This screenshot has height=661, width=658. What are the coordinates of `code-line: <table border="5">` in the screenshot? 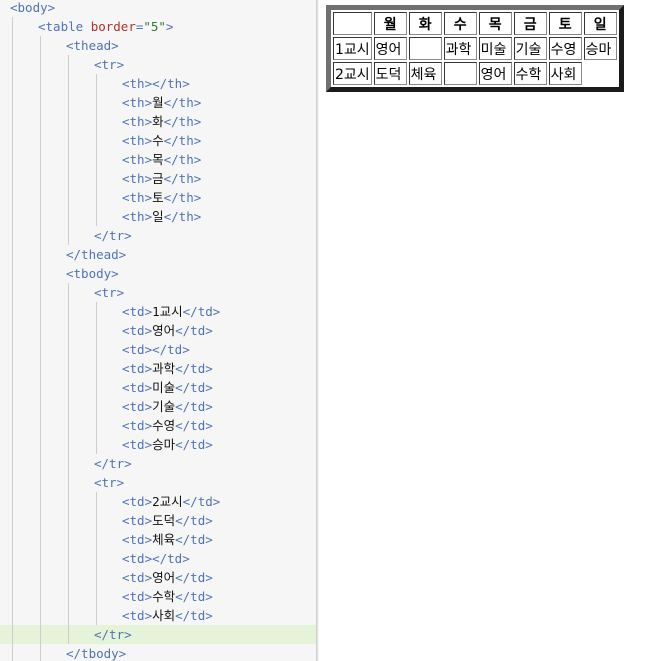 It's located at (158, 26).